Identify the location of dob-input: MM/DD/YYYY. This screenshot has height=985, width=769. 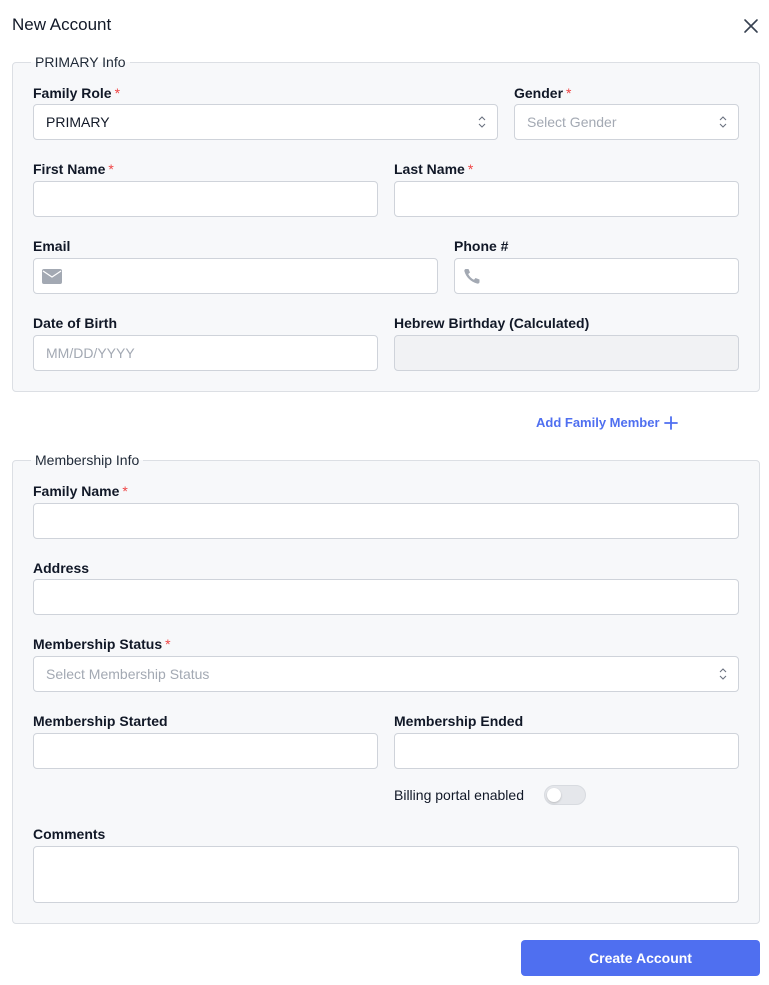
(205, 353).